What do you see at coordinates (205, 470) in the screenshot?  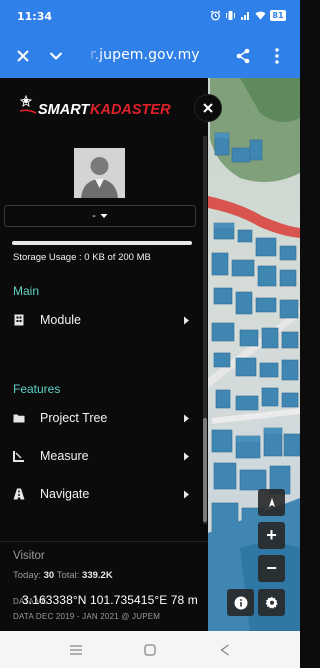 I see `drawer-scrollbar-thumb` at bounding box center [205, 470].